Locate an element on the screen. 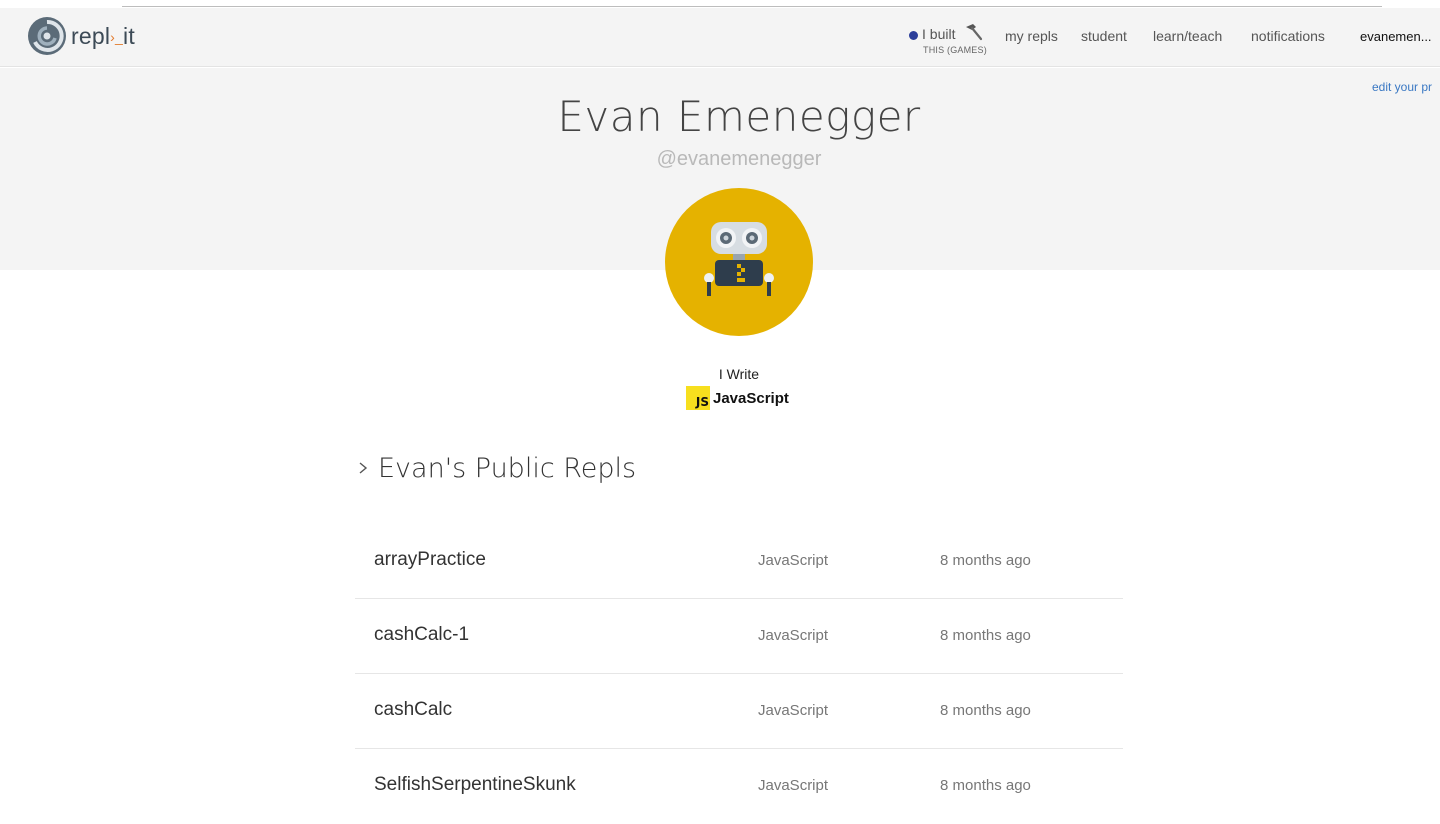 Image resolution: width=1440 pixels, height=824 pixels. repl-row: arrayPractice JavaScript 8 months ago is located at coordinates (739, 561).